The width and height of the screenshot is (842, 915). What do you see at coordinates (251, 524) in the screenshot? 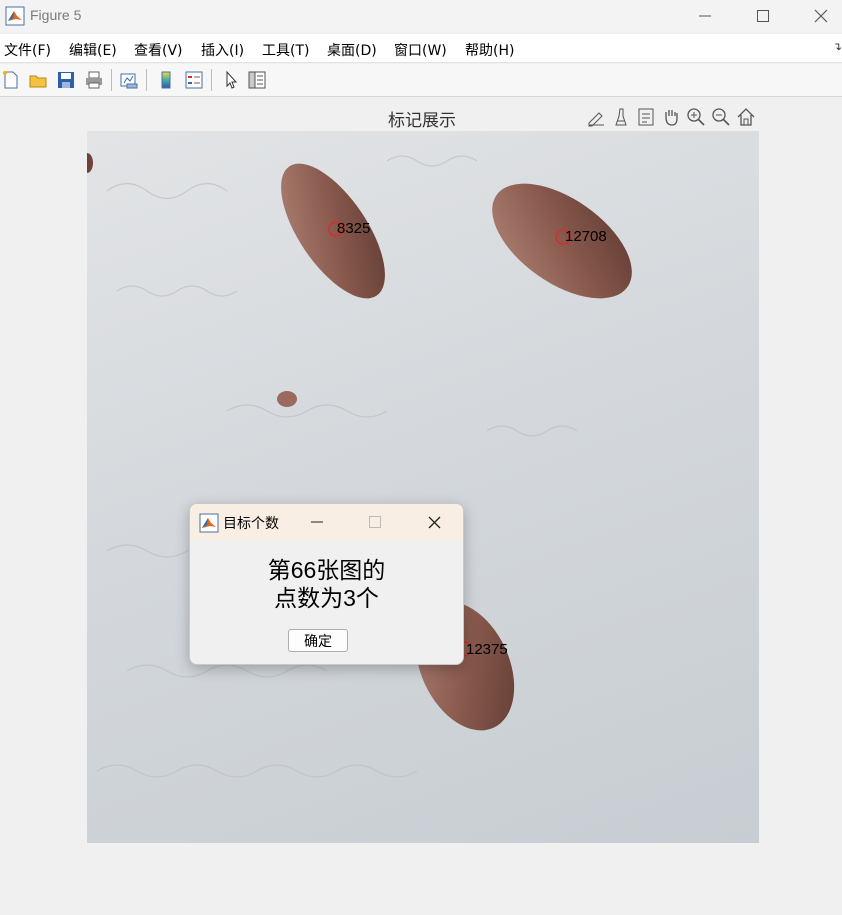
I see `dialog-title: 目标个数` at bounding box center [251, 524].